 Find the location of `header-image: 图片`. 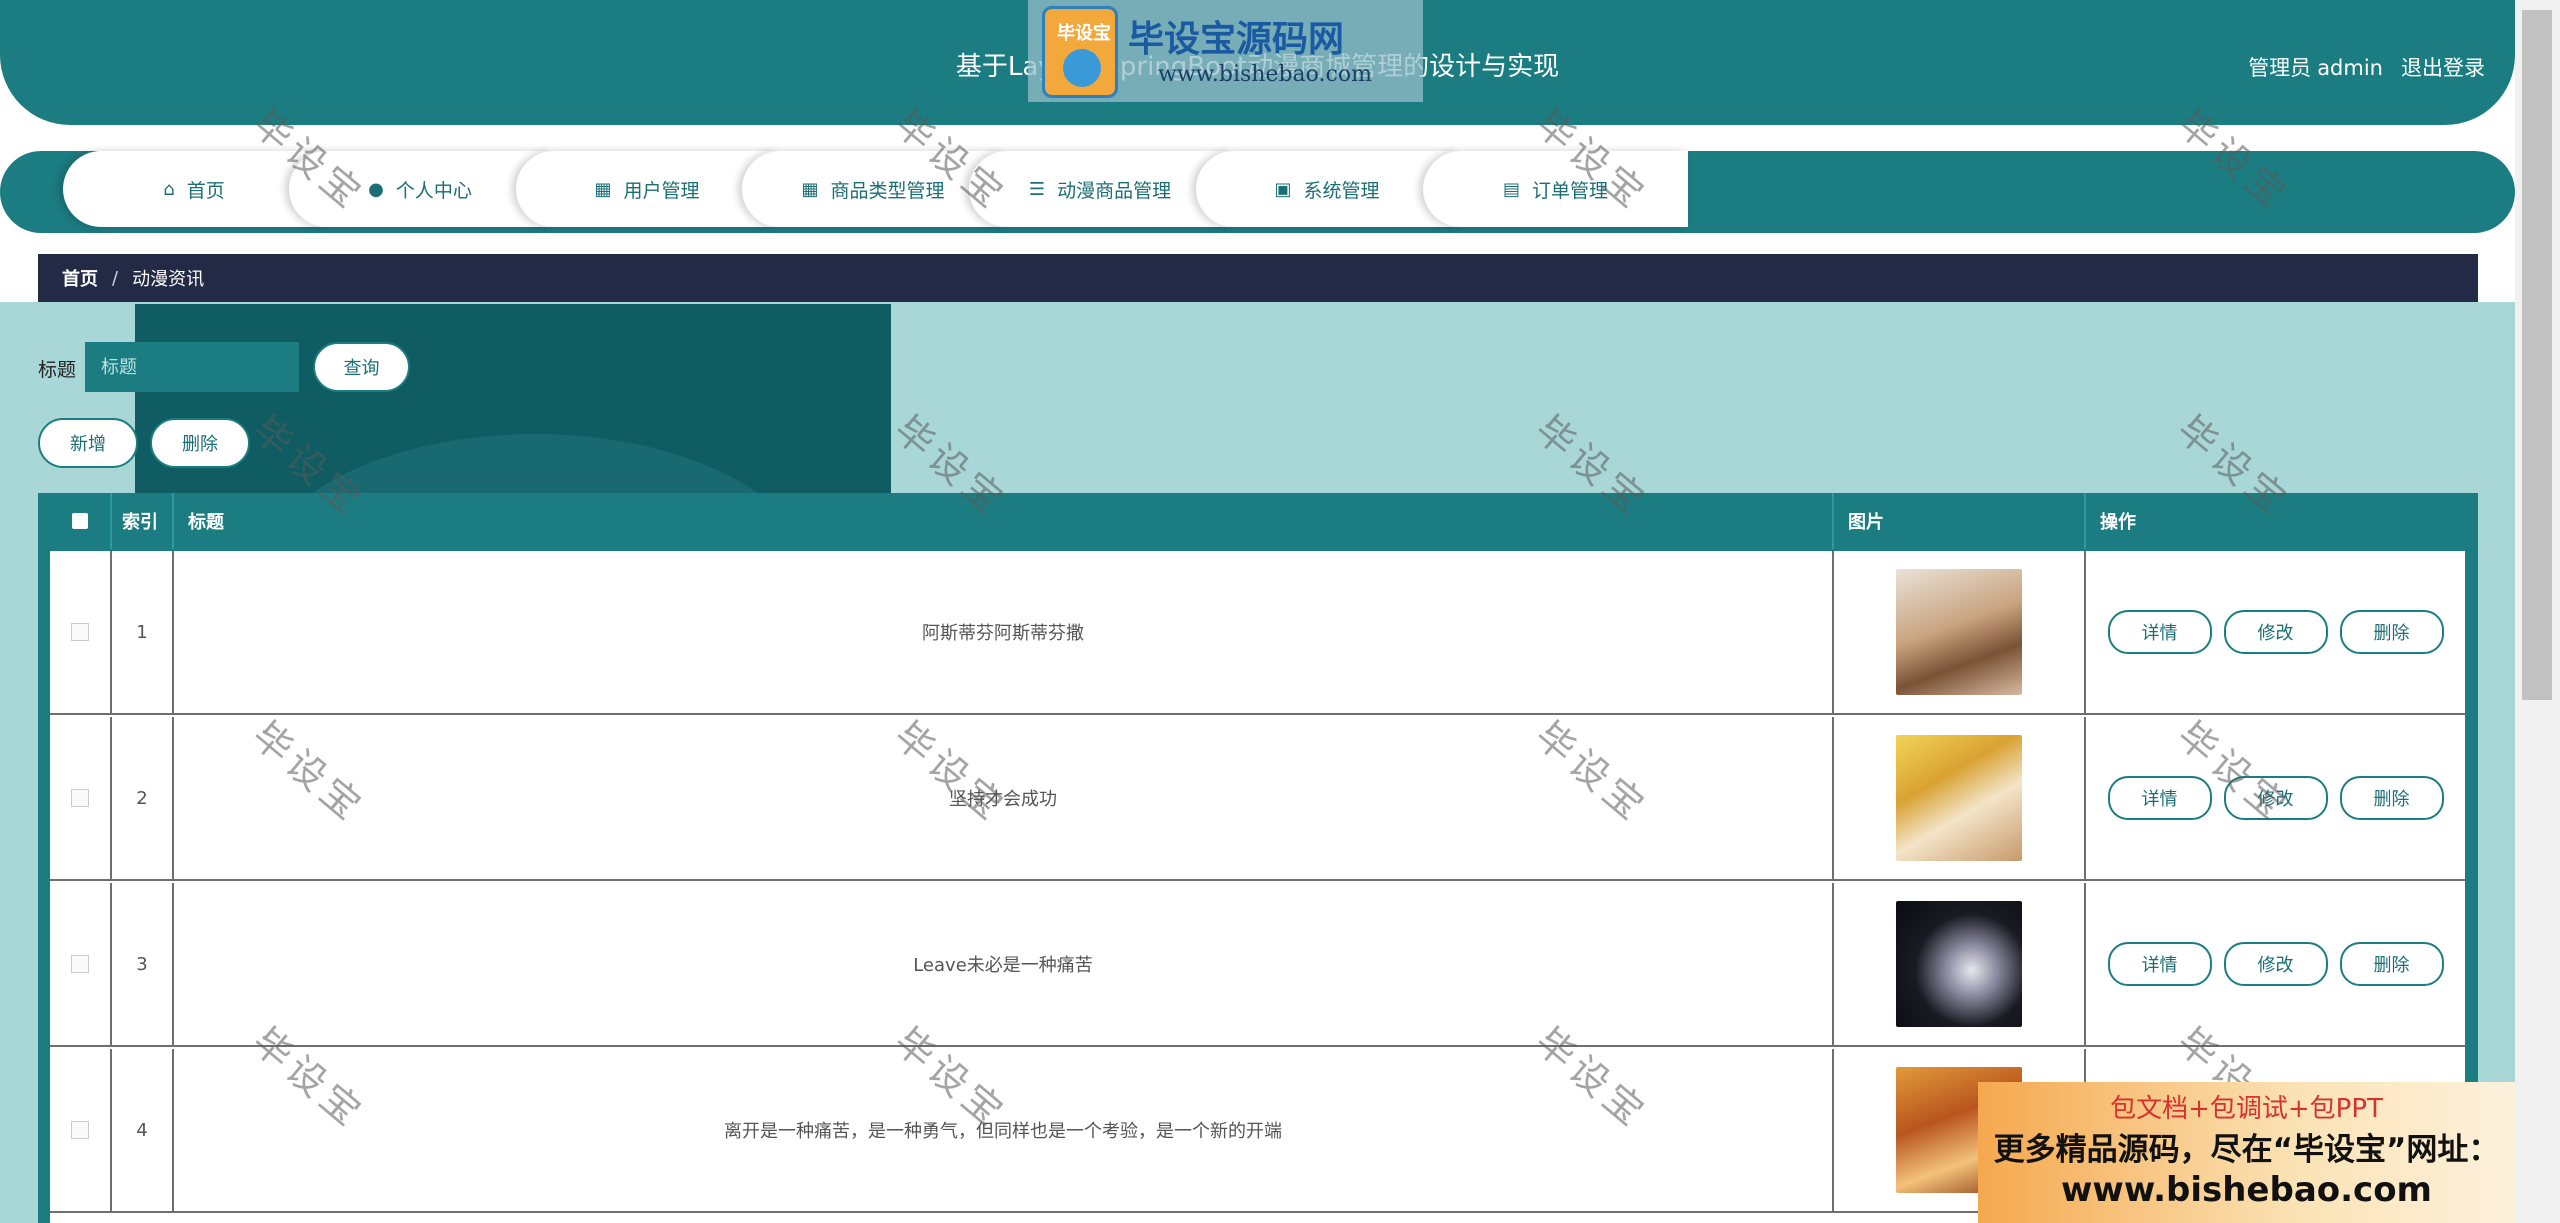

header-image: 图片 is located at coordinates (1960, 521).